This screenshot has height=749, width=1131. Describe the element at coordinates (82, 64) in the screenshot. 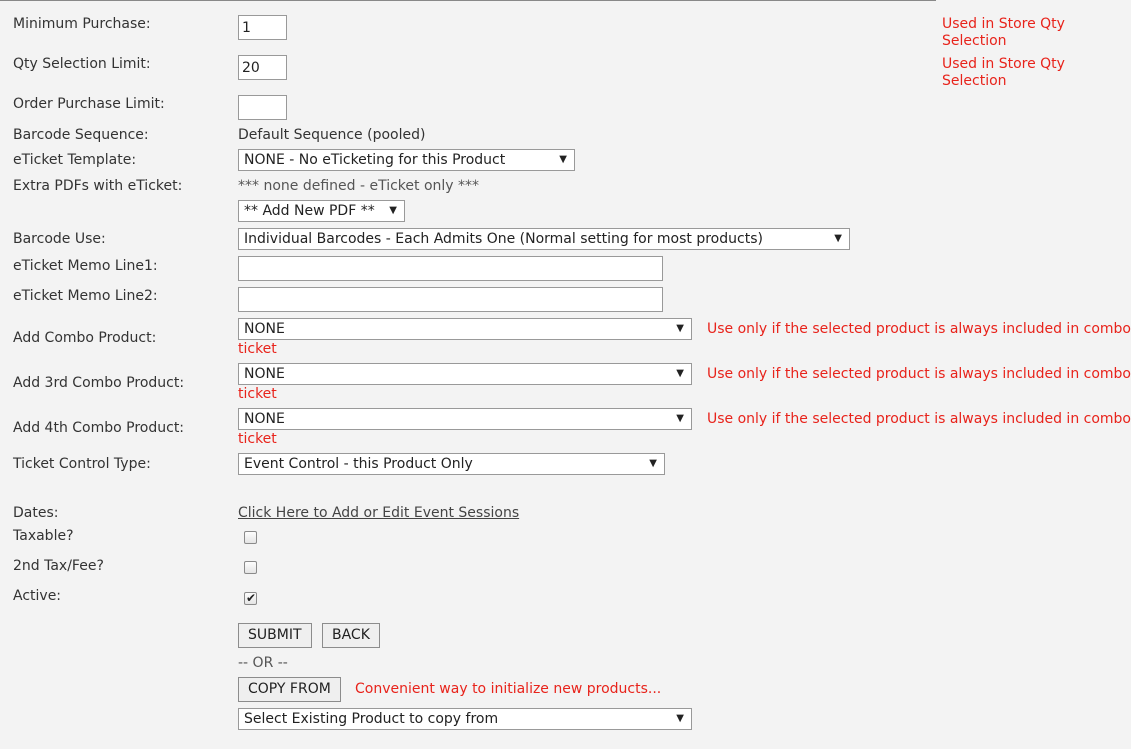

I see `qty-selection-limit-label: Qty Selection Limit:` at that location.